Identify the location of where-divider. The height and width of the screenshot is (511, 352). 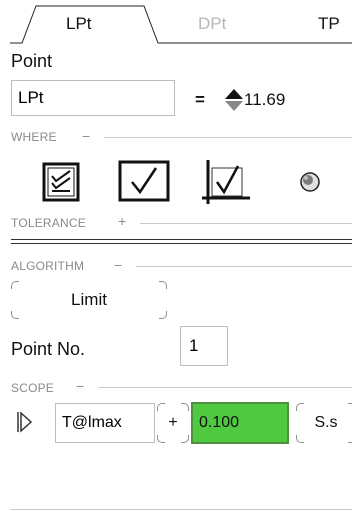
(228, 137).